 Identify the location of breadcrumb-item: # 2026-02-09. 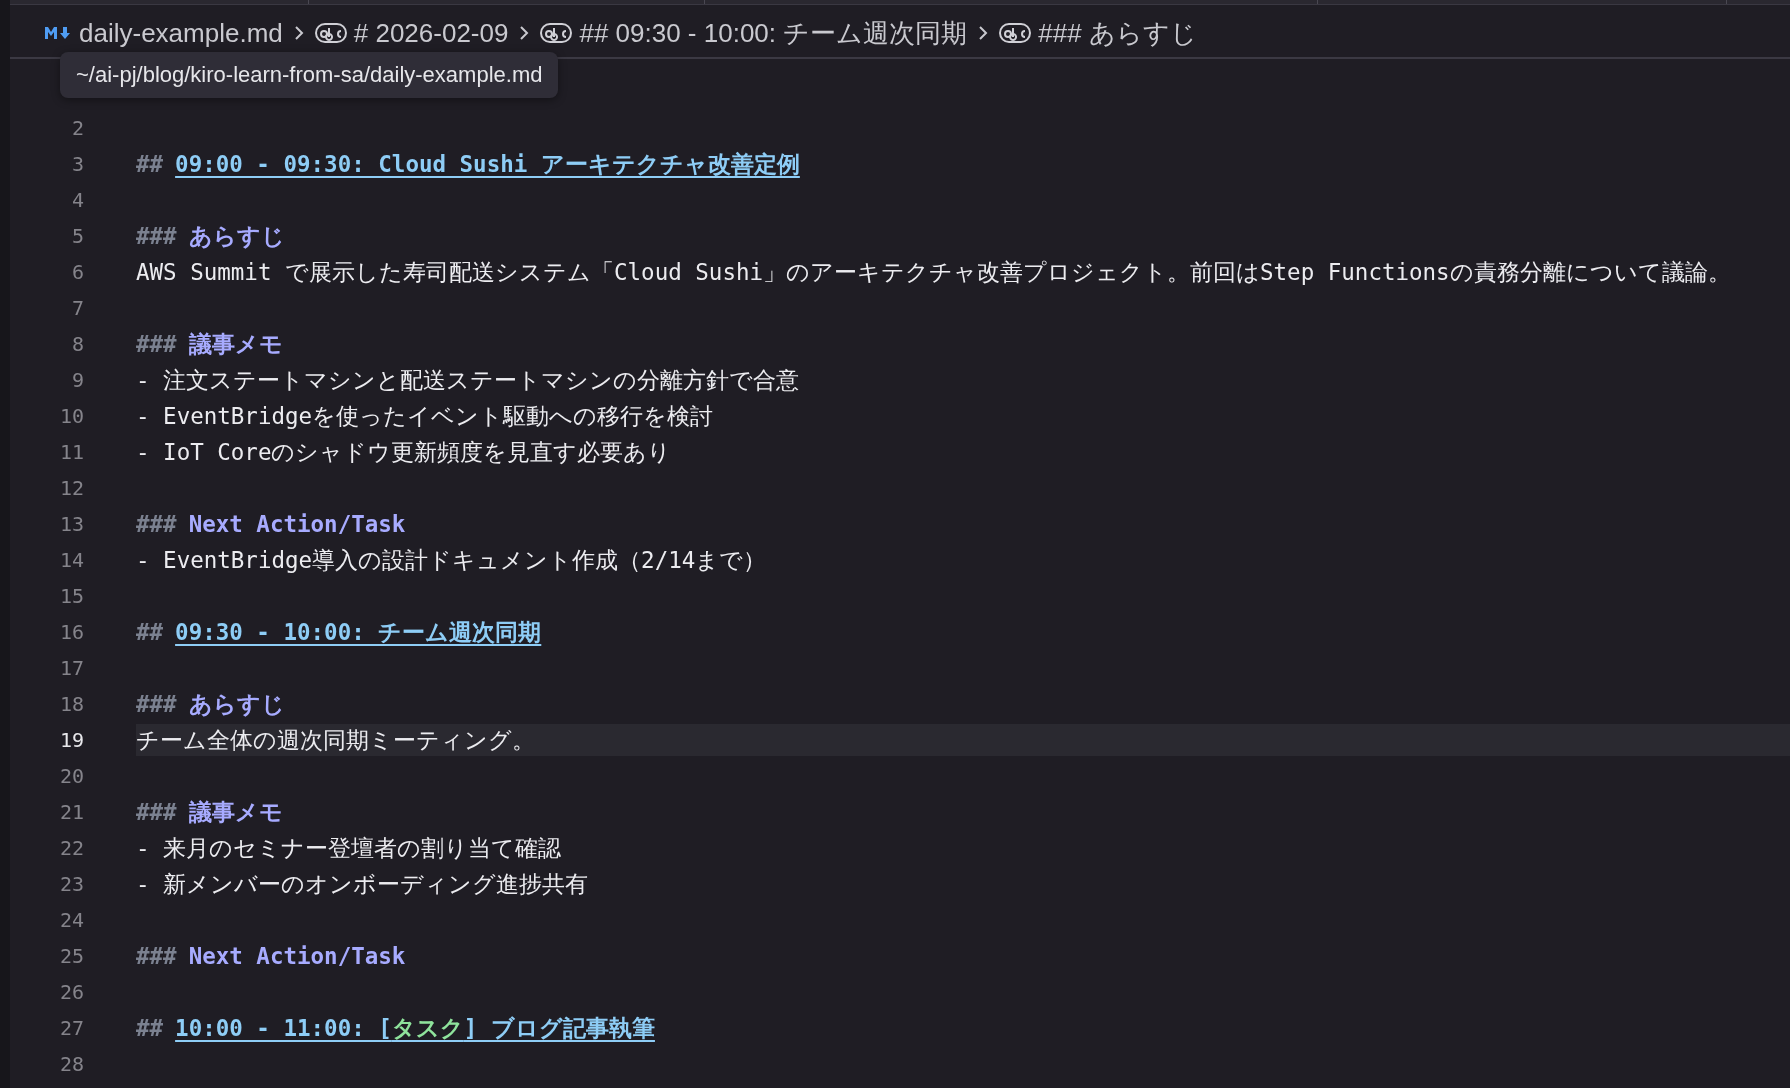
(431, 33).